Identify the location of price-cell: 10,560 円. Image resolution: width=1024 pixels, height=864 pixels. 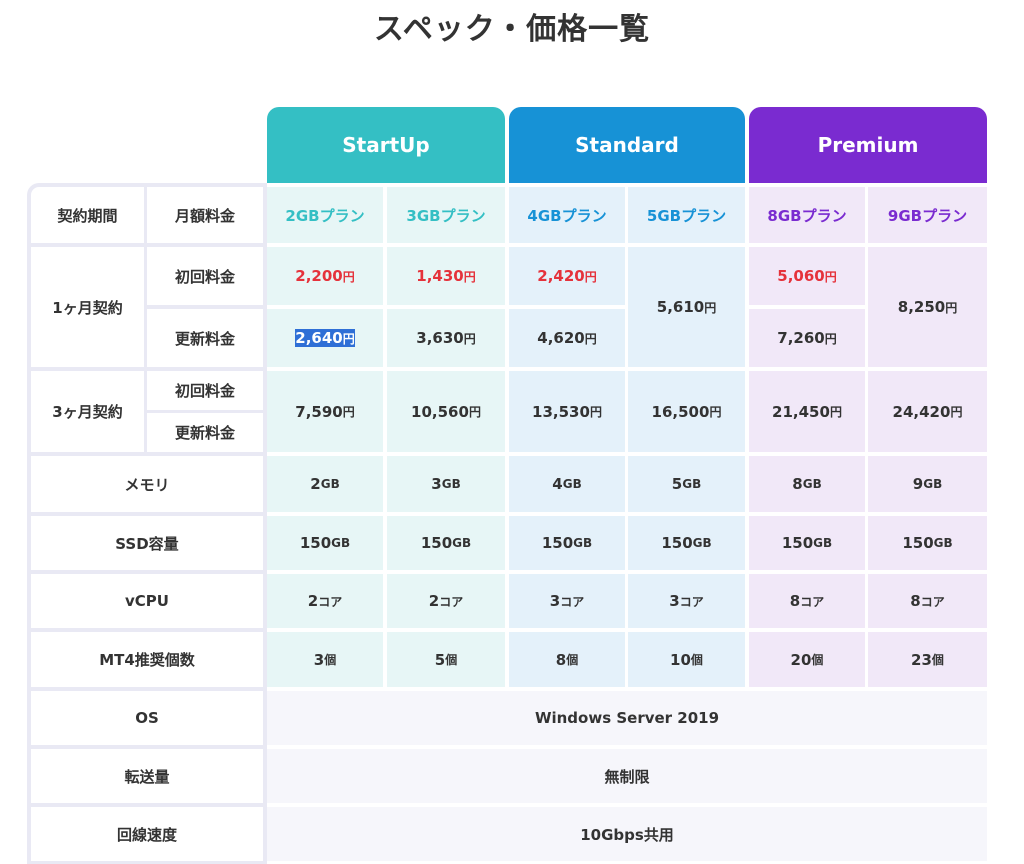
(446, 411).